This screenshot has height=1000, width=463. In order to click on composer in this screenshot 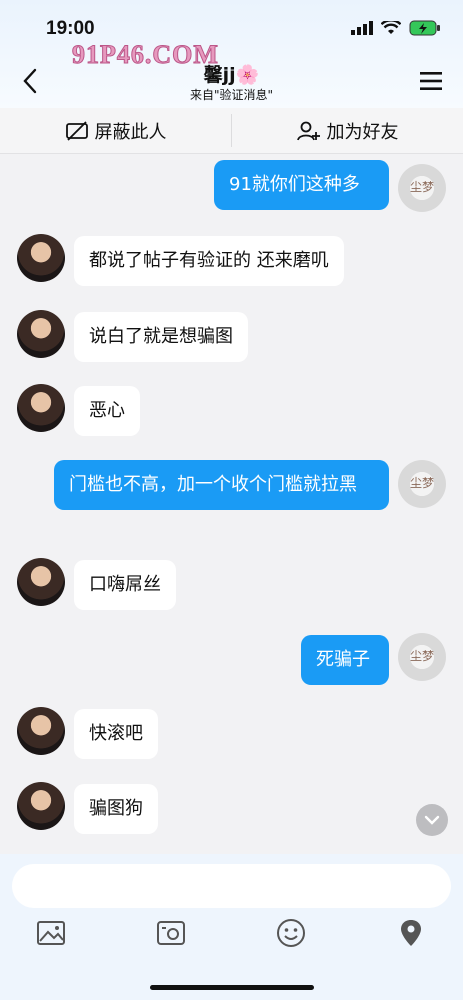, I will do `click(231, 927)`.